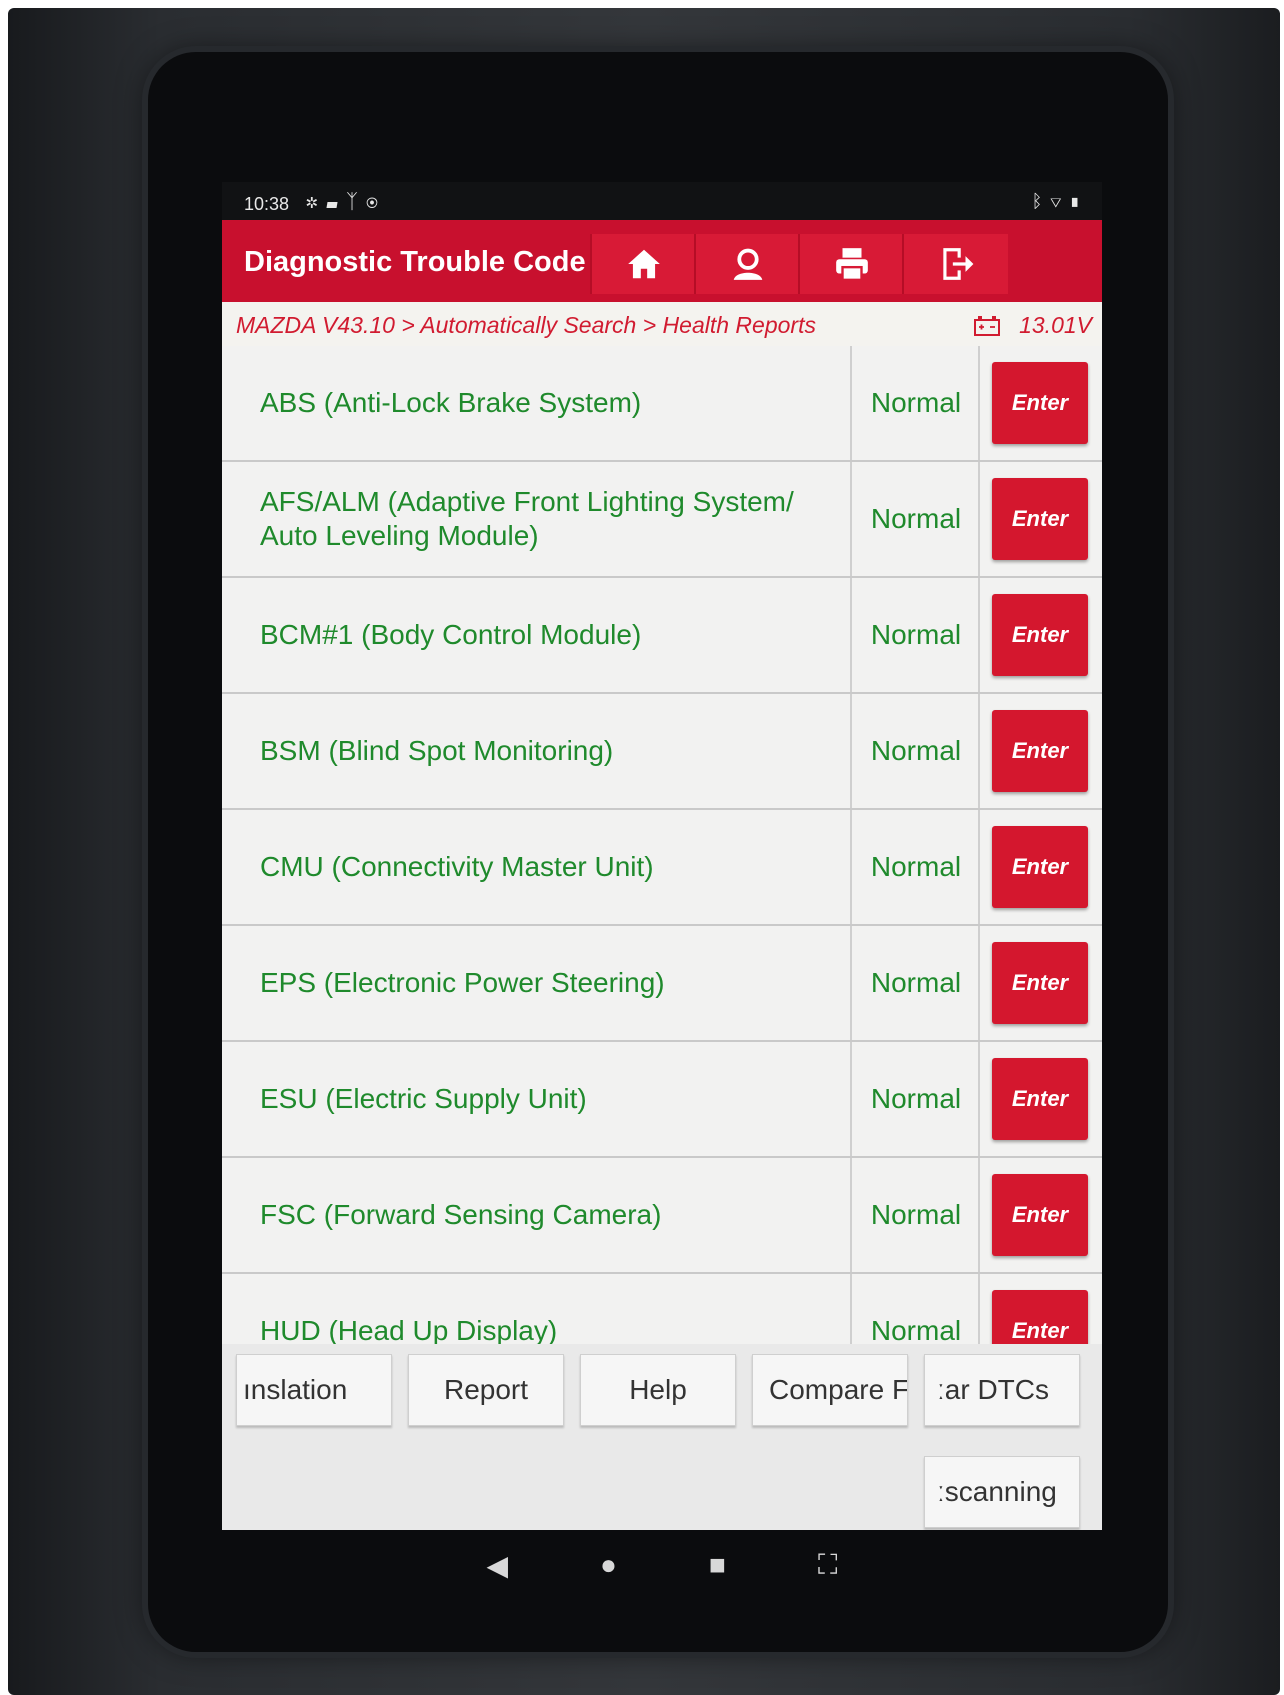 The height and width of the screenshot is (1695, 1284). I want to click on voltage-readout: 13.01V, so click(1032, 325).